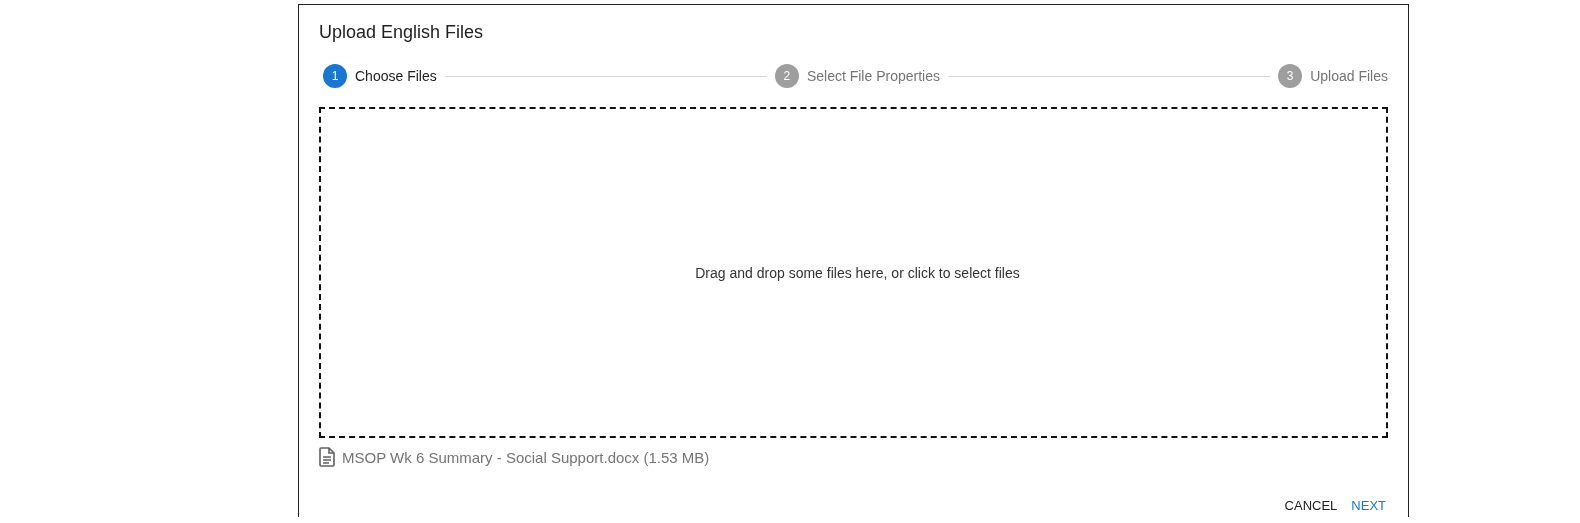 This screenshot has width=1580, height=523. I want to click on step-number: 2, so click(786, 76).